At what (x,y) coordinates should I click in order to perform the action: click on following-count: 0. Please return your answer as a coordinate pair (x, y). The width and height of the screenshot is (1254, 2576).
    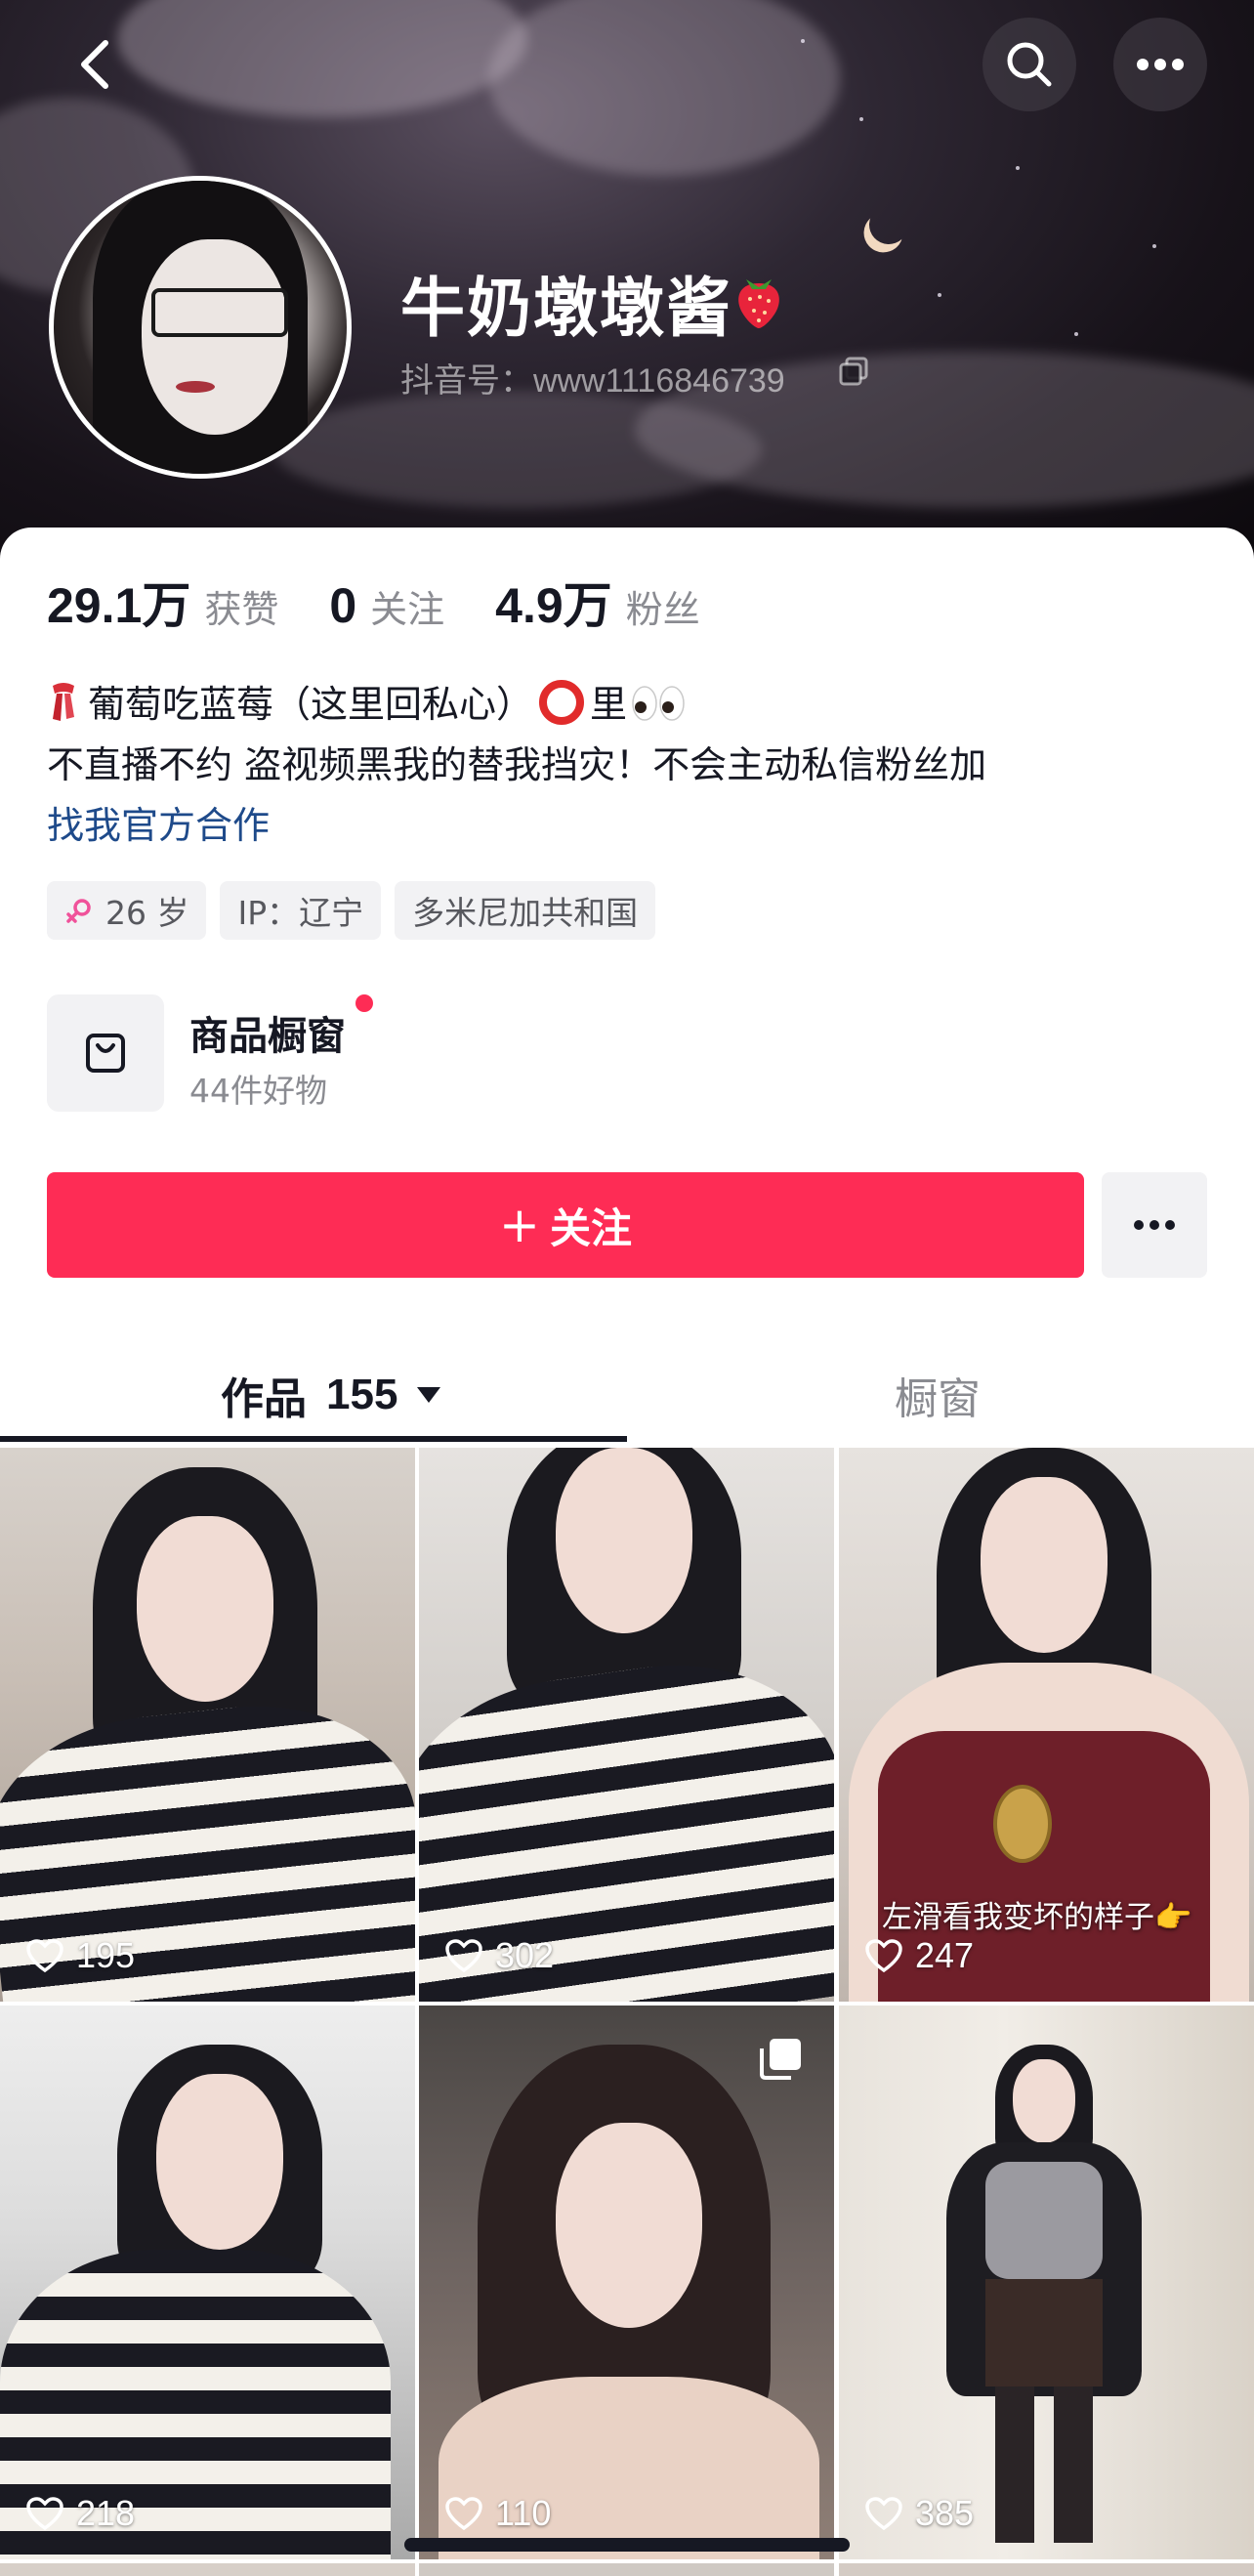
    Looking at the image, I should click on (342, 605).